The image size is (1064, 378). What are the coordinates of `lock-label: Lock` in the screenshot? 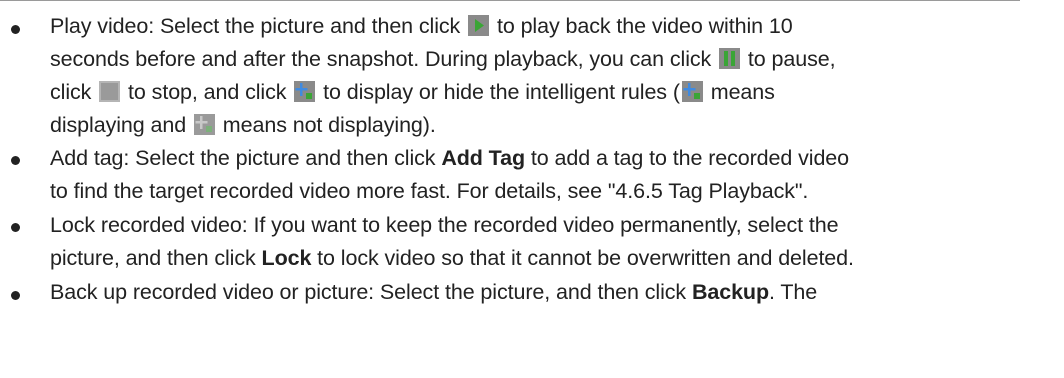 It's located at (286, 258).